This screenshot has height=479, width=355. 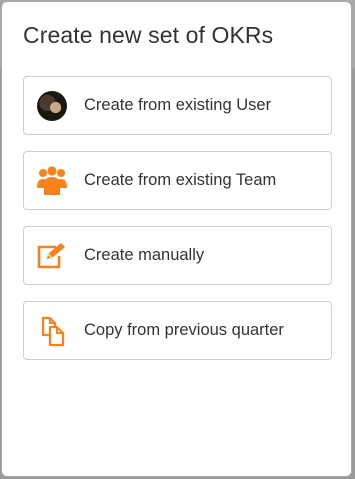 What do you see at coordinates (52, 181) in the screenshot?
I see `team-icon` at bounding box center [52, 181].